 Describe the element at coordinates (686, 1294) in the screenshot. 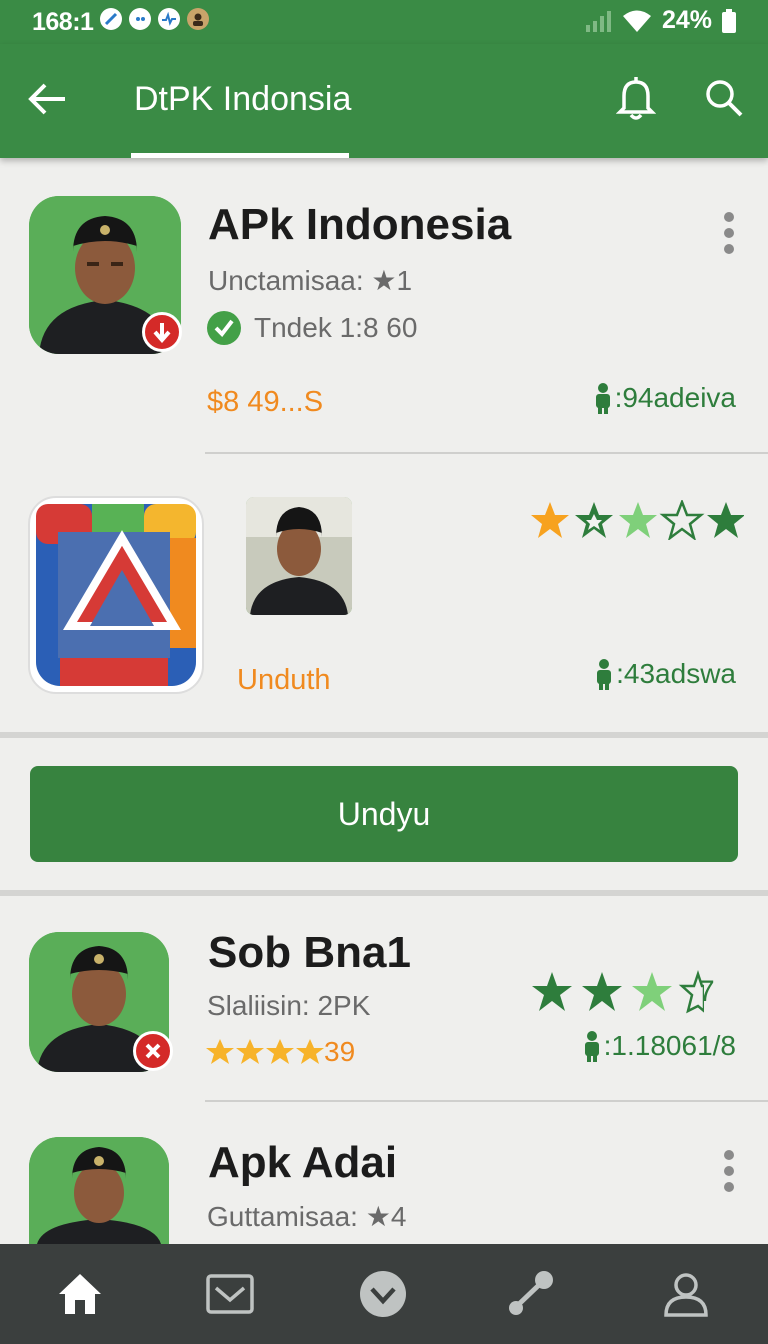

I see `nav-profile-icon` at that location.